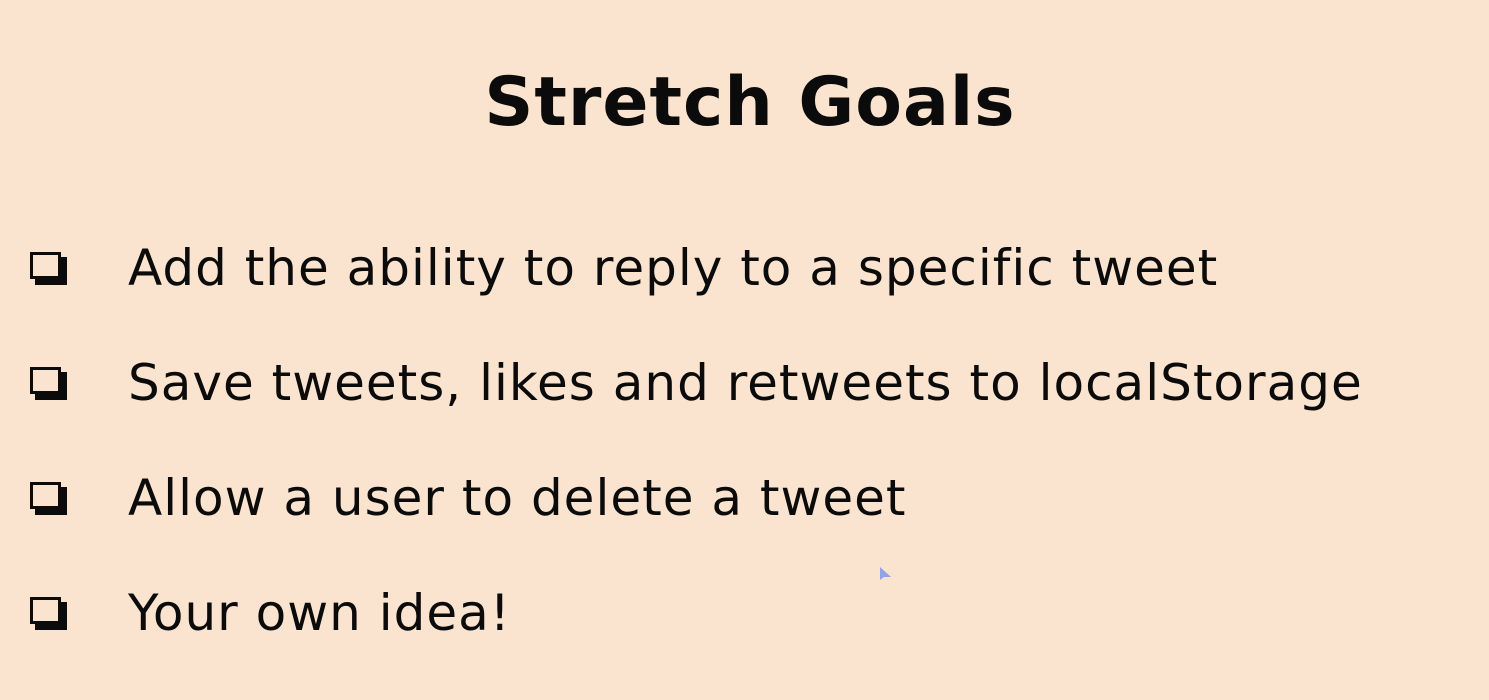 This screenshot has width=1489, height=700. I want to click on goal-item: Allow a user to delete a tweet, so click(744, 498).